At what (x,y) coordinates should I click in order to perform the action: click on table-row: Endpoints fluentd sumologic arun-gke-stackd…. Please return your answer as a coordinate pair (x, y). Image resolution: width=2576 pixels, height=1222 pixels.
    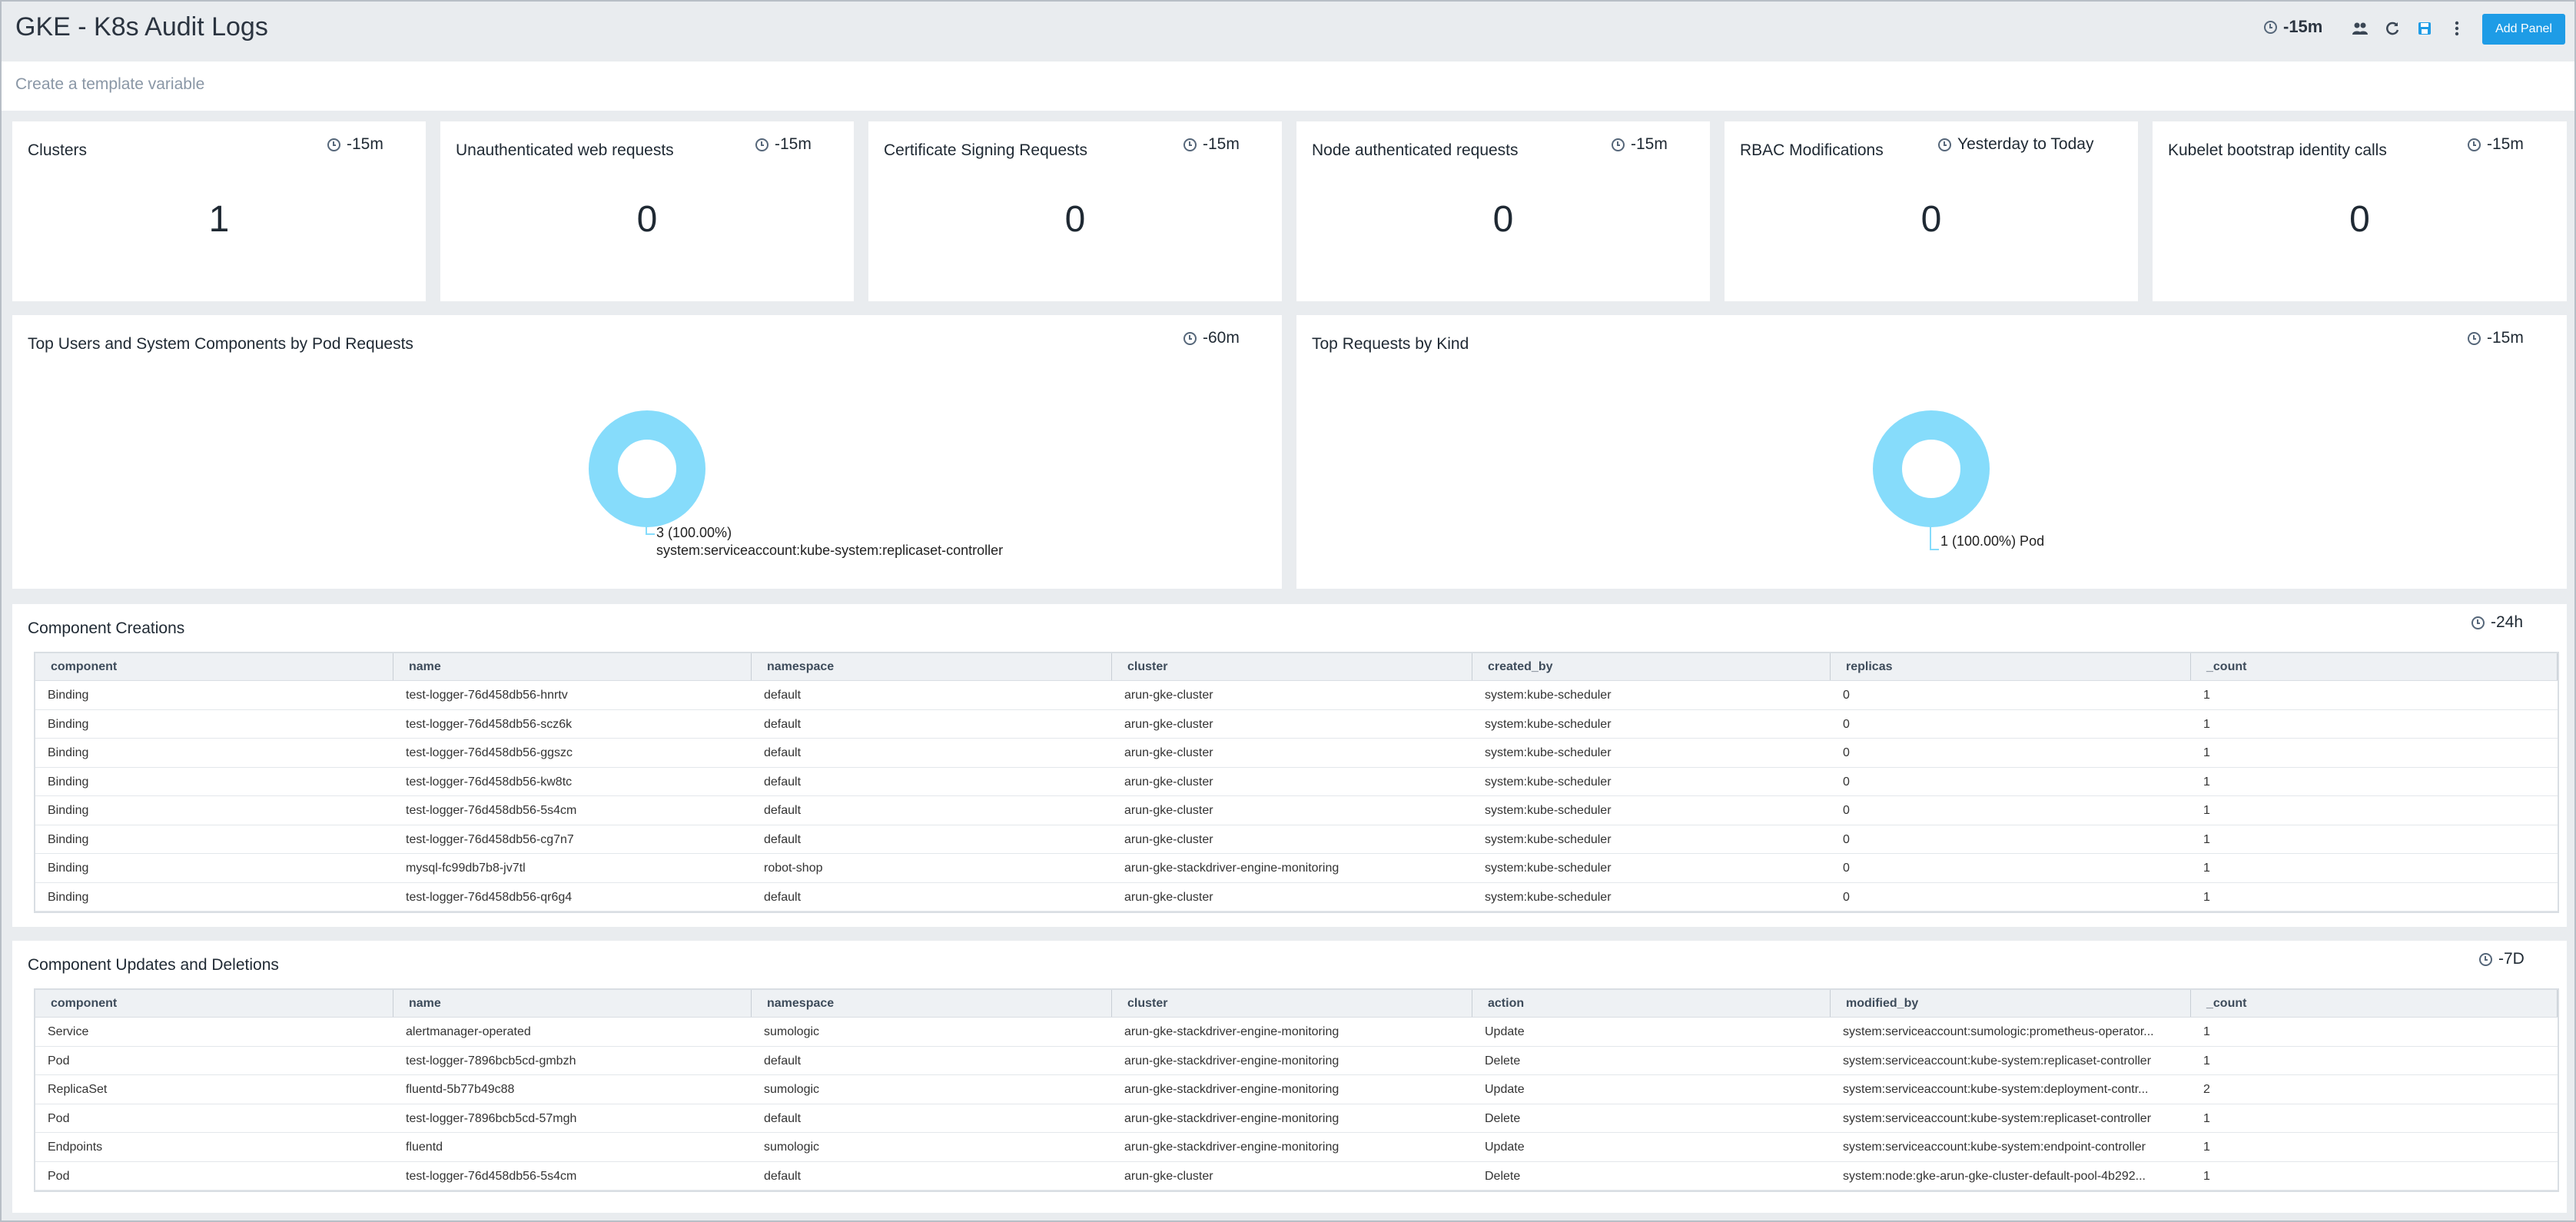
    Looking at the image, I should click on (1296, 1147).